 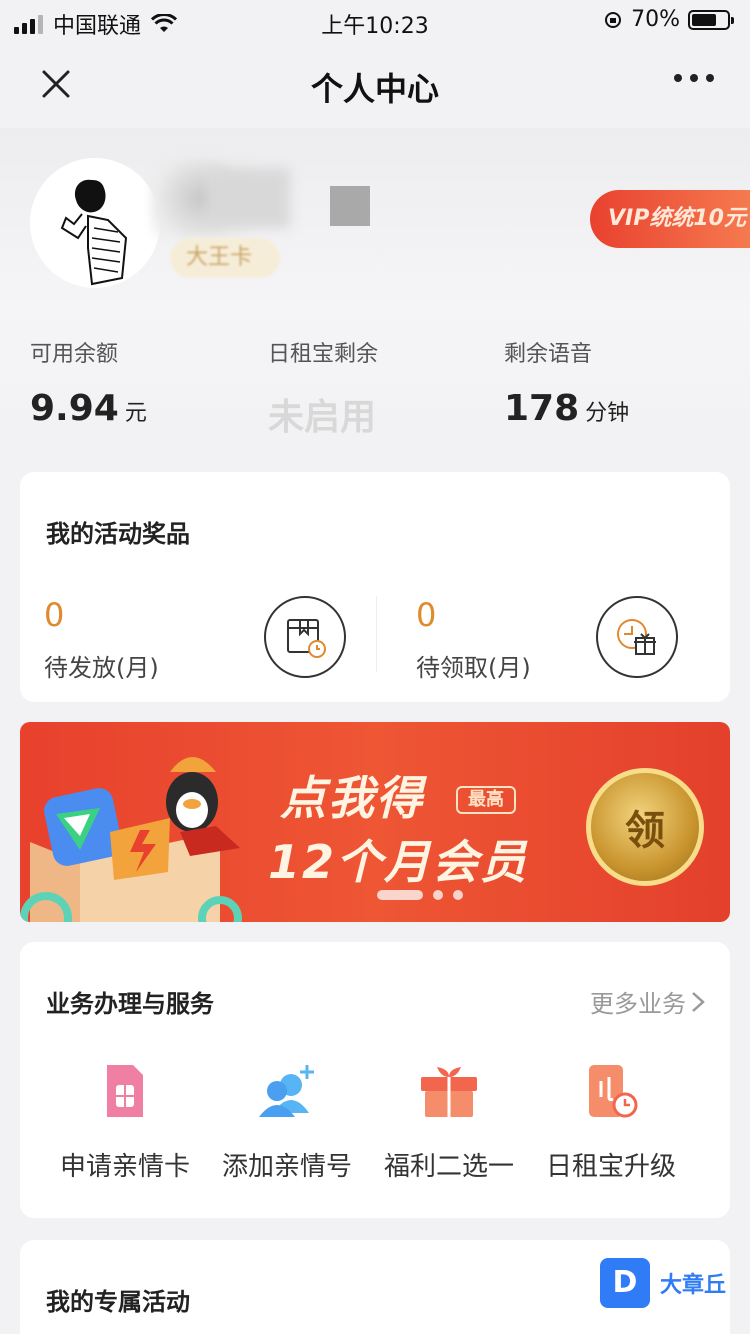 I want to click on watermark: D 大章丘, so click(x=663, y=1283).